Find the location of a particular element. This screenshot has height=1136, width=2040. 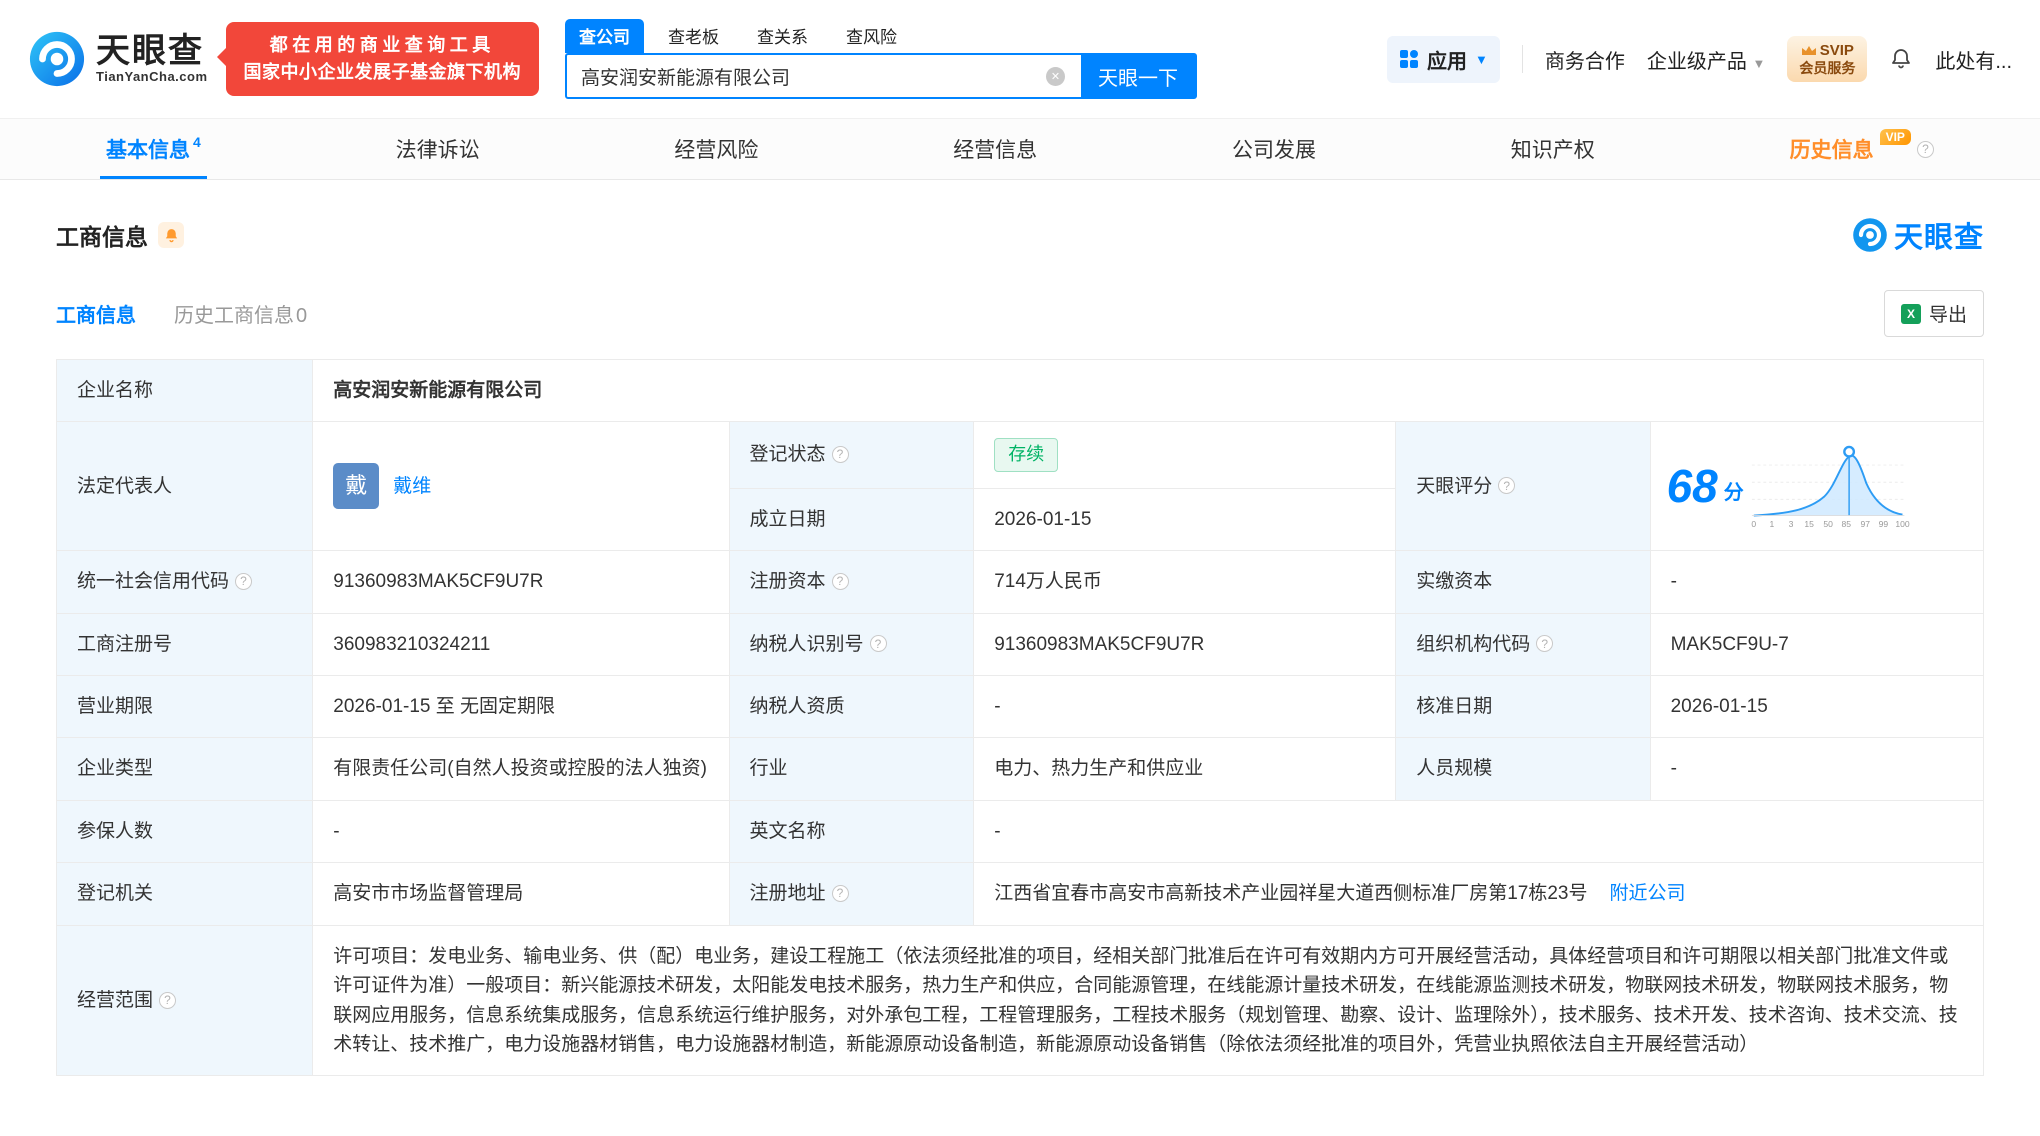

field-label-insured: 参保人数 is located at coordinates (184, 831).